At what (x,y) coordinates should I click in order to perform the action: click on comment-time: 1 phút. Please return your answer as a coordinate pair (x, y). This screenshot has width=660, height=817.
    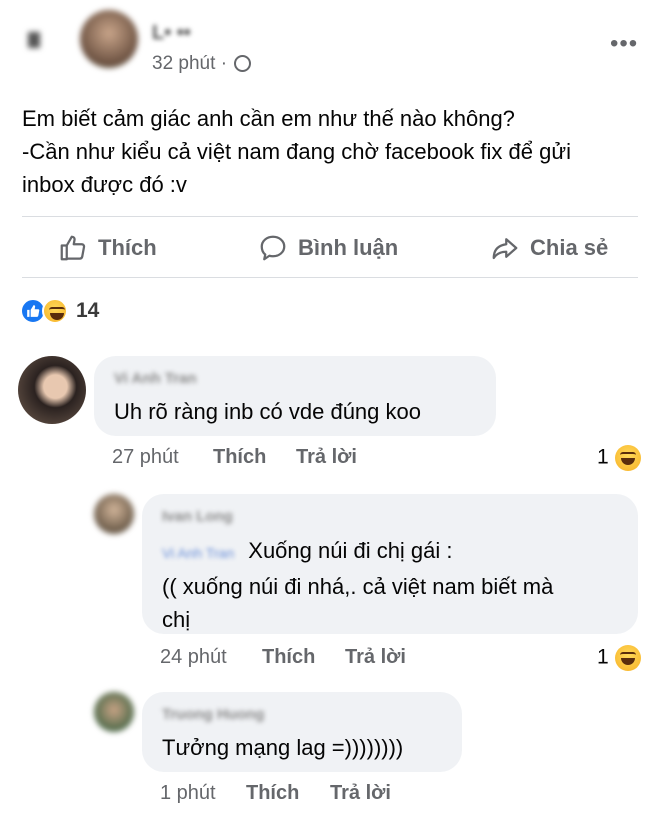
    Looking at the image, I should click on (188, 793).